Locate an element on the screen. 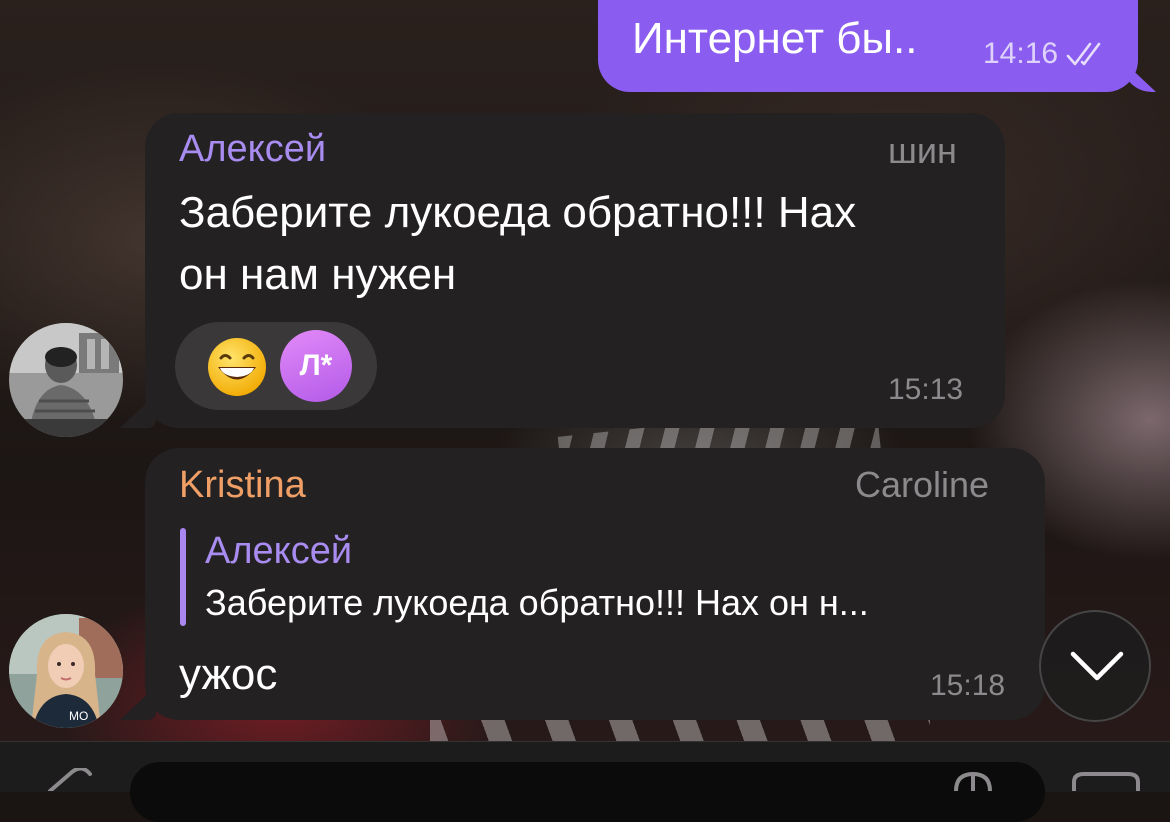 This screenshot has height=822, width=1170. message-sender-name: Алексей is located at coordinates (252, 149).